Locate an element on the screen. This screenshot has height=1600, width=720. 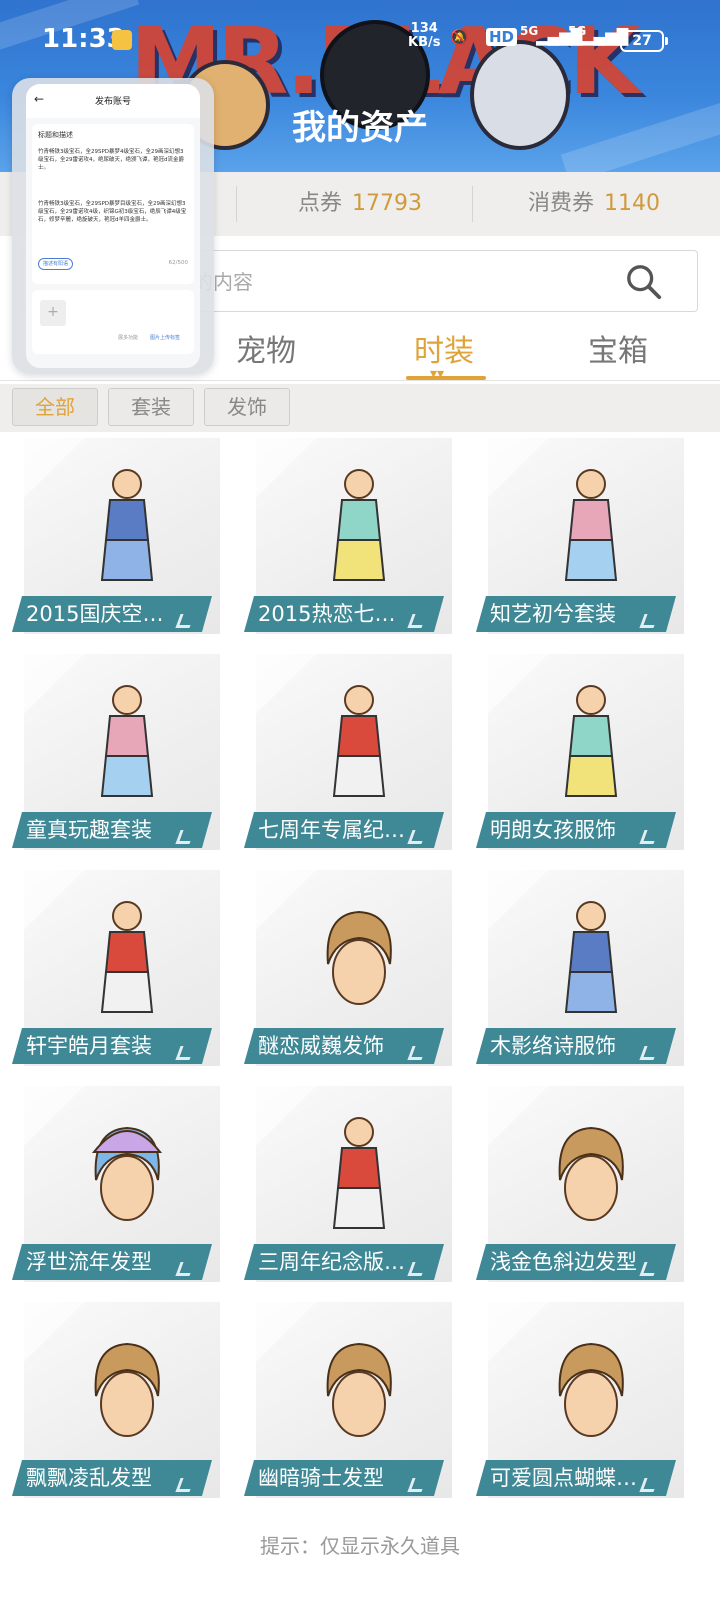
item-card: 轩宇皓月套装 is located at coordinates (119, 970).